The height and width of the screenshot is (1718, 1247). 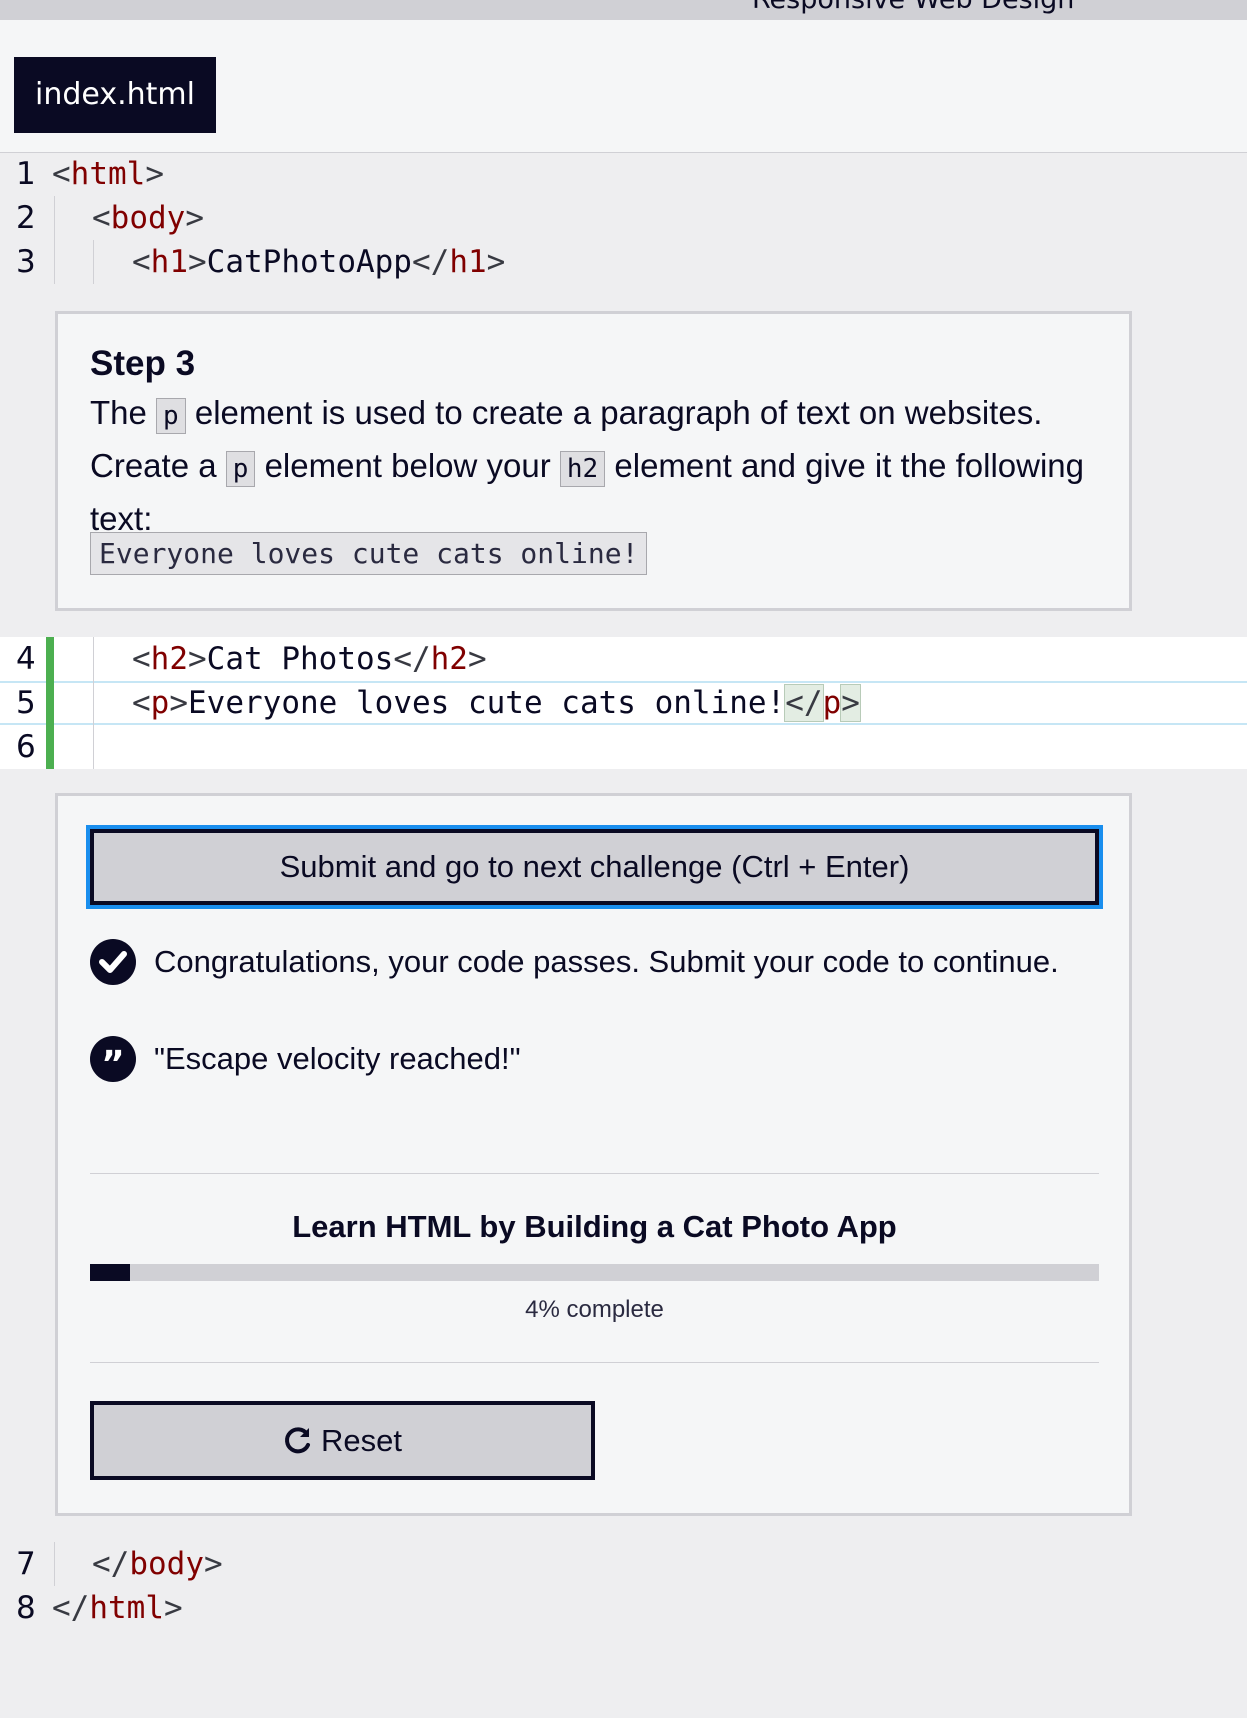 I want to click on line-number: 8, so click(x=26, y=1608).